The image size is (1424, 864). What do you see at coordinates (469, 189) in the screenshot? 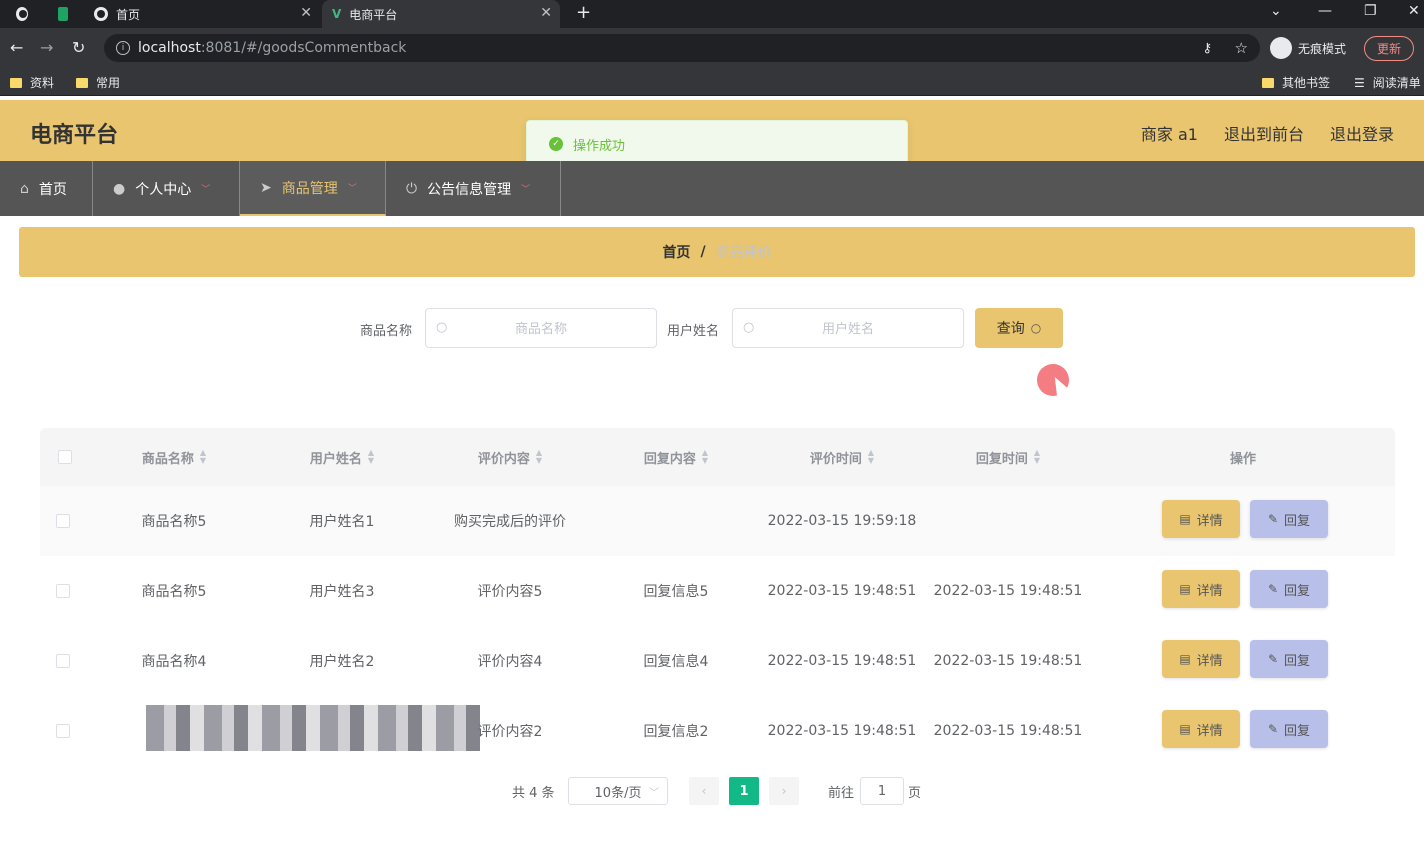
I see `menu-label: 公告信息管理` at bounding box center [469, 189].